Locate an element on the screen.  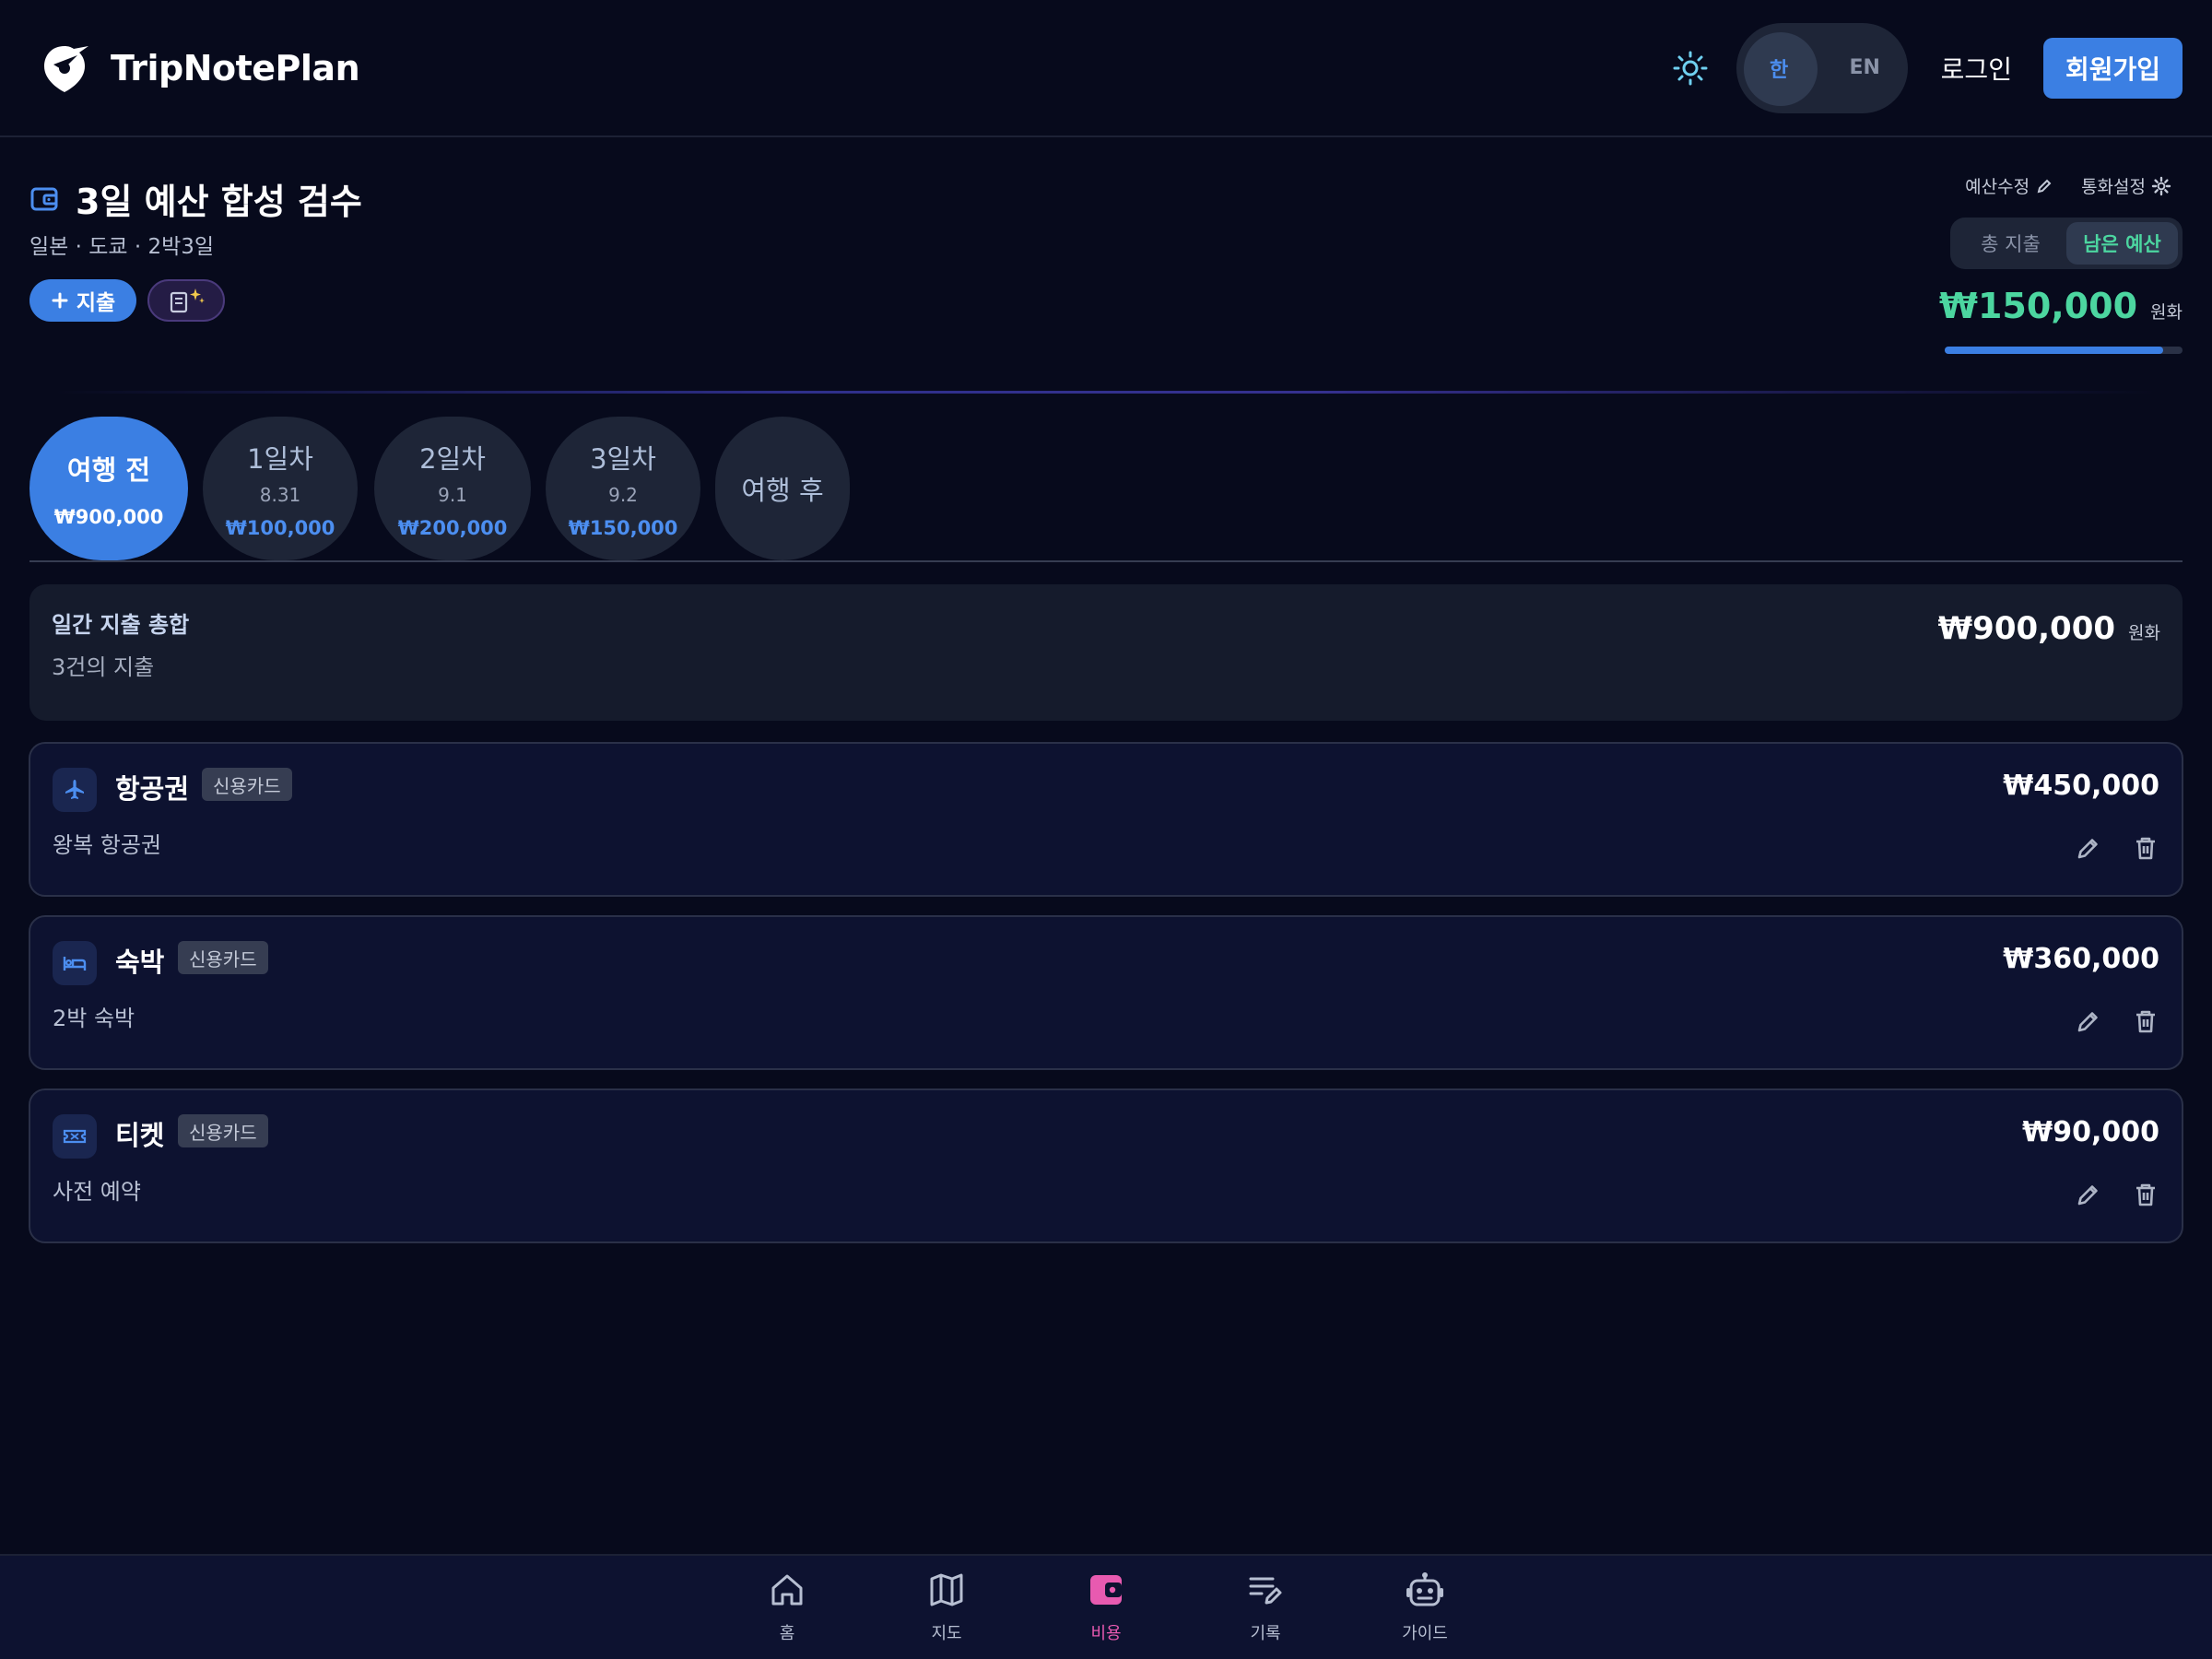
expense-memo: 왕복 항공권 is located at coordinates (107, 845).